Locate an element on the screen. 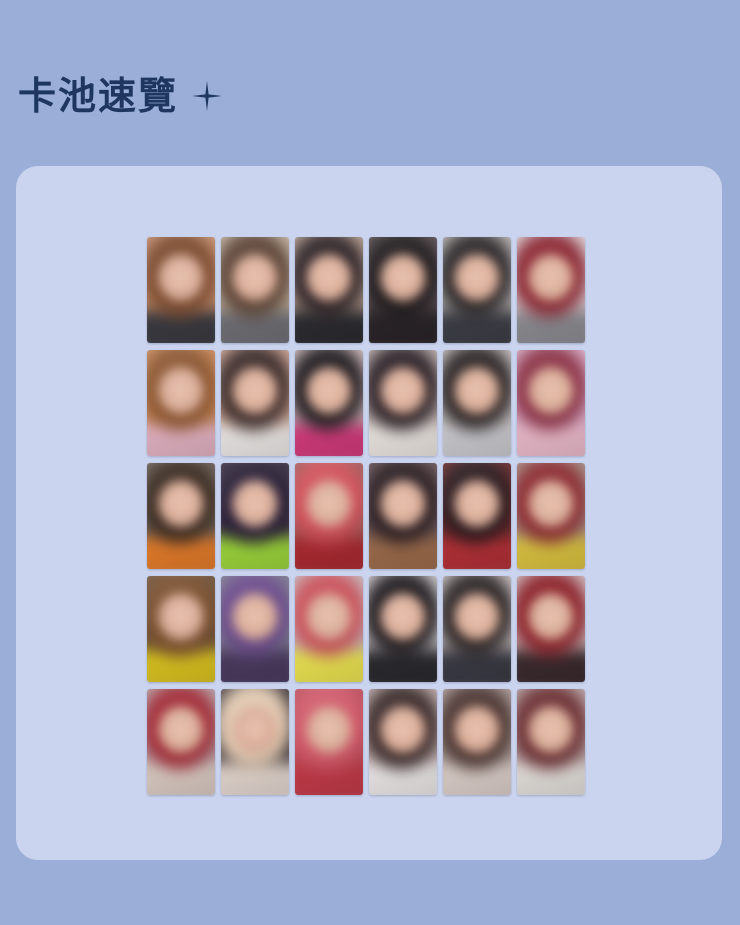 The width and height of the screenshot is (740, 925). page-title: 卡池速覽 is located at coordinates (98, 96).